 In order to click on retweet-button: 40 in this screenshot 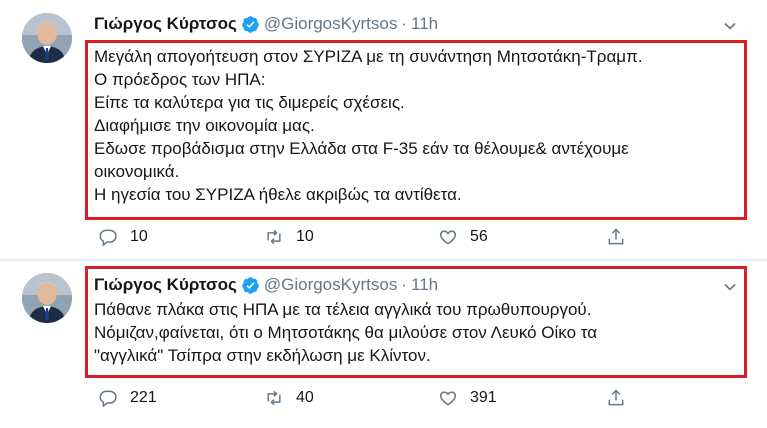, I will do `click(289, 398)`.